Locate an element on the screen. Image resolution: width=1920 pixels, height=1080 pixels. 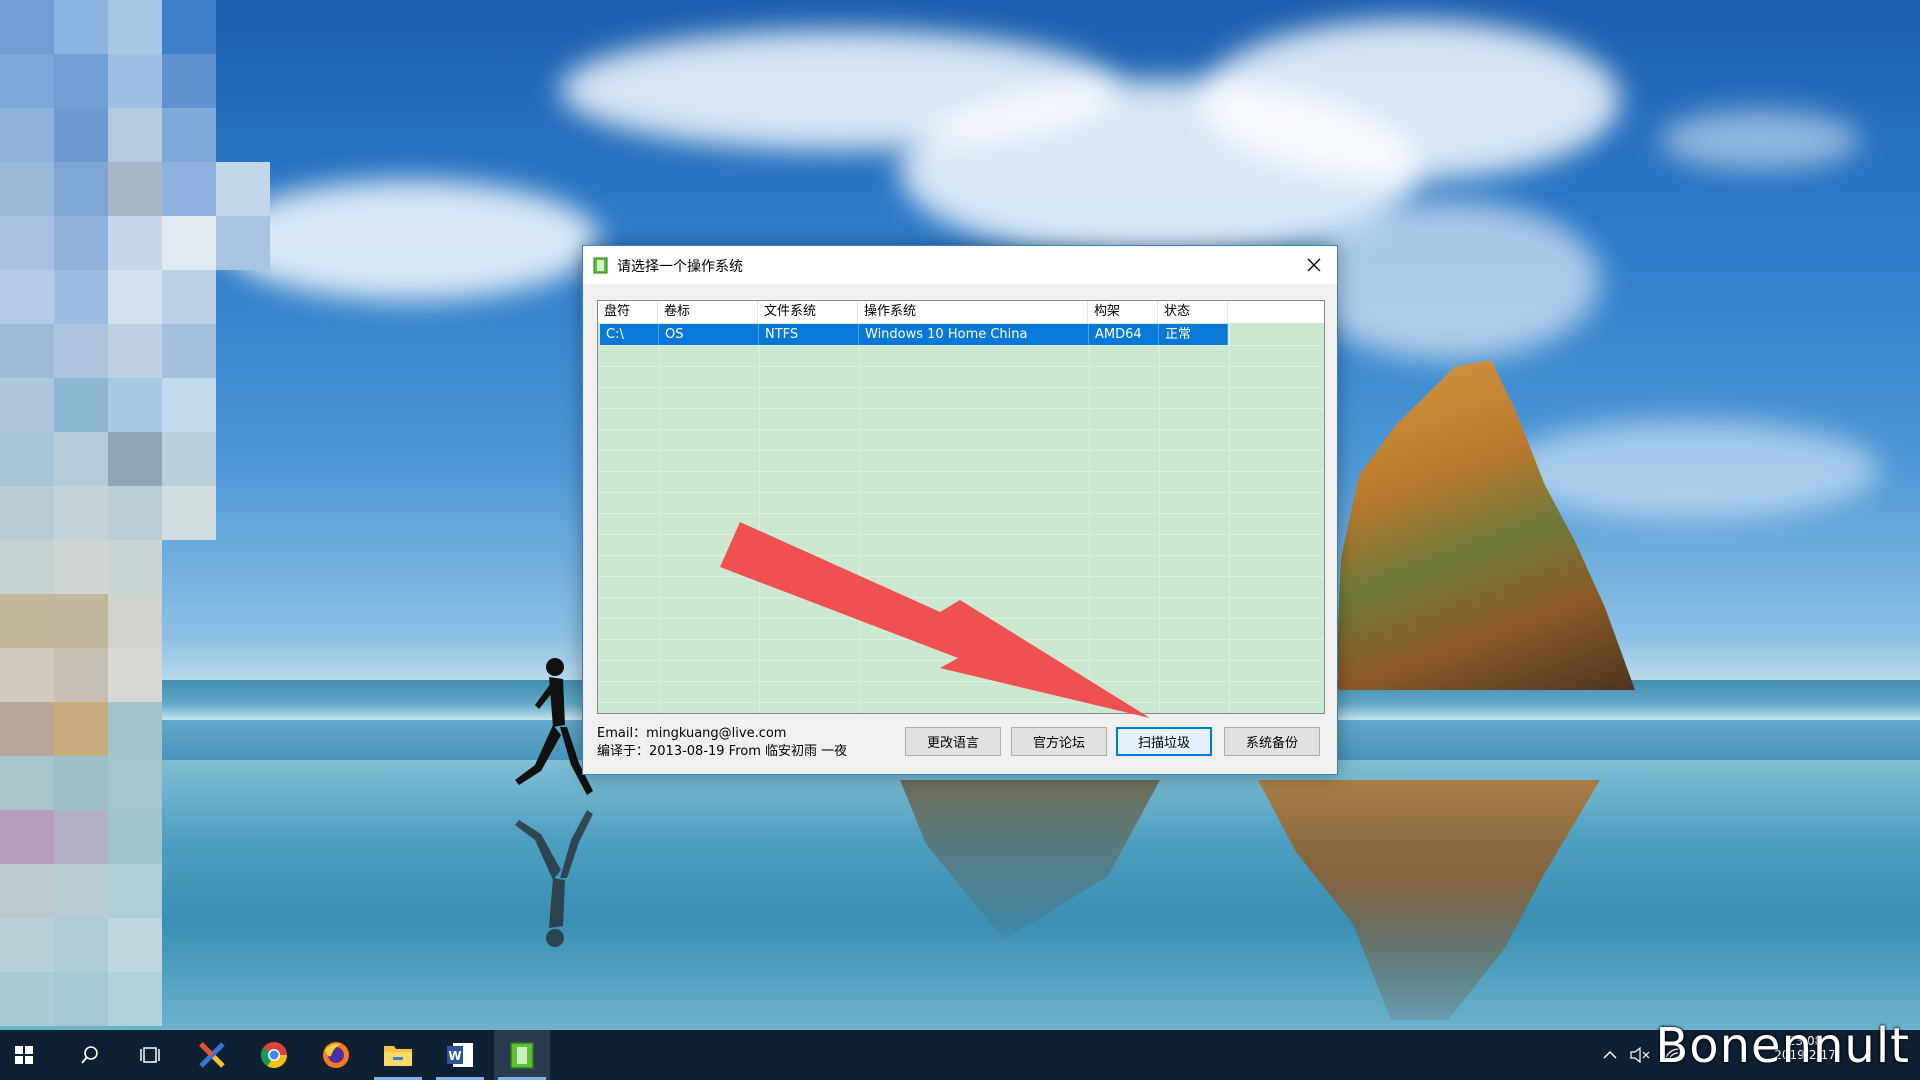
close-button is located at coordinates (1314, 265).